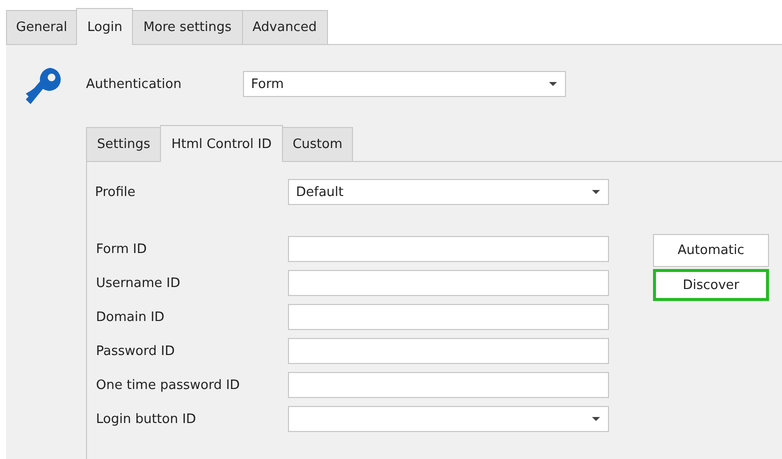 This screenshot has height=459, width=782. What do you see at coordinates (121, 249) in the screenshot?
I see `field-label: Form ID` at bounding box center [121, 249].